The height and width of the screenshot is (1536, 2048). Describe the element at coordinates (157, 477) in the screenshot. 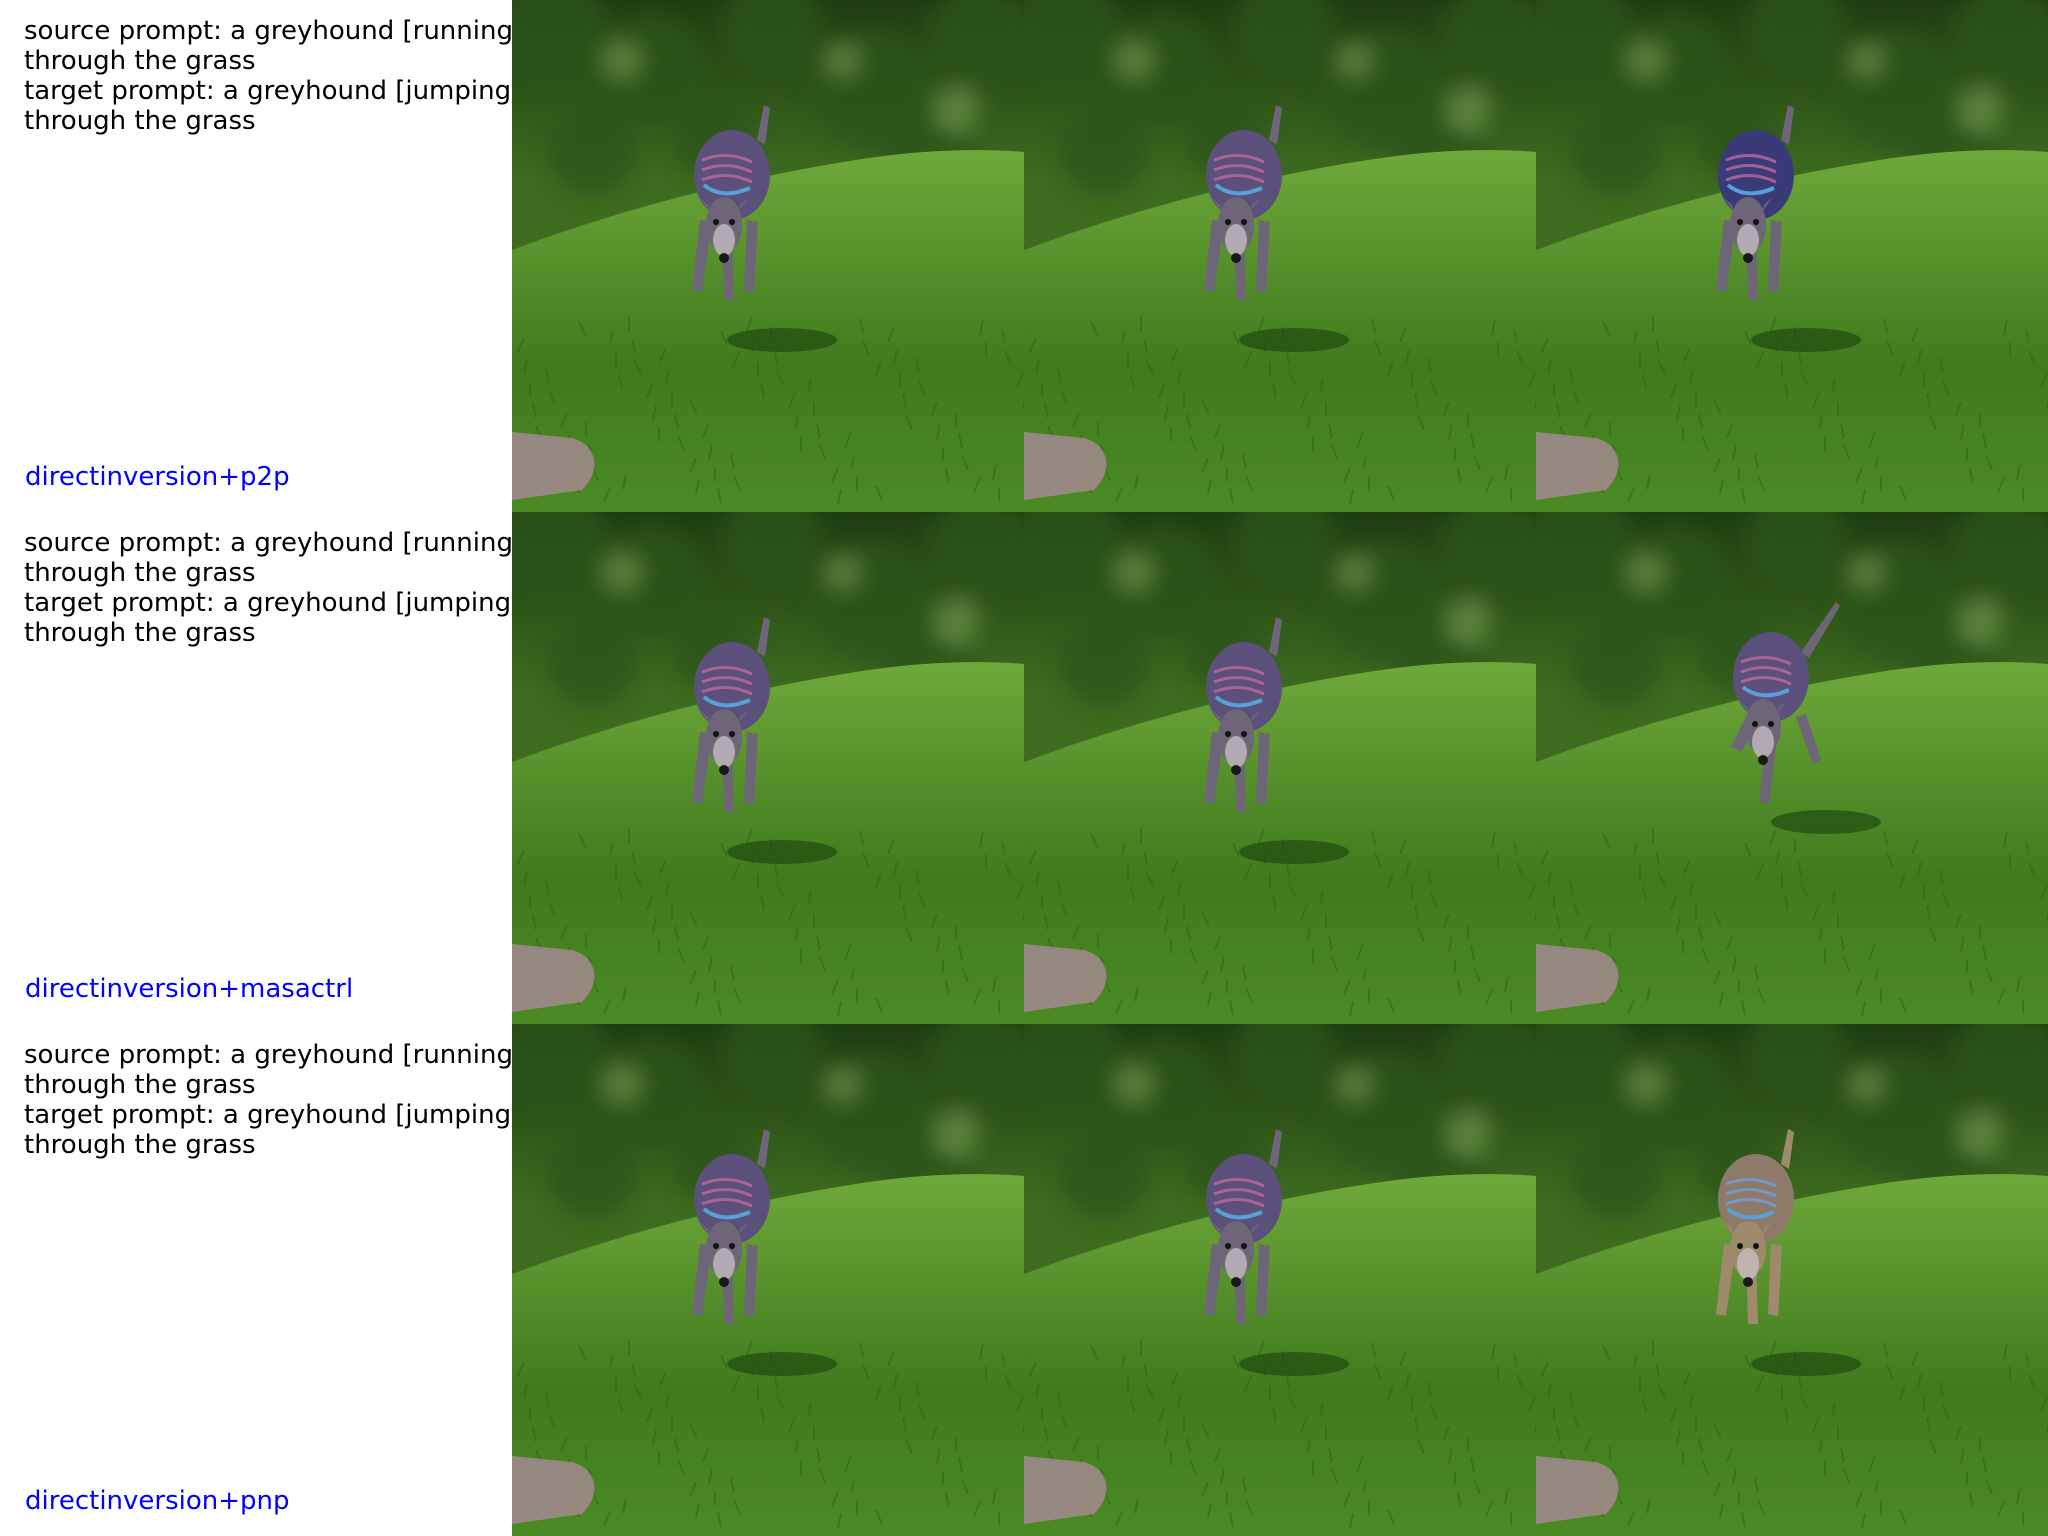

I see `method-label: directinversion+p2p` at that location.